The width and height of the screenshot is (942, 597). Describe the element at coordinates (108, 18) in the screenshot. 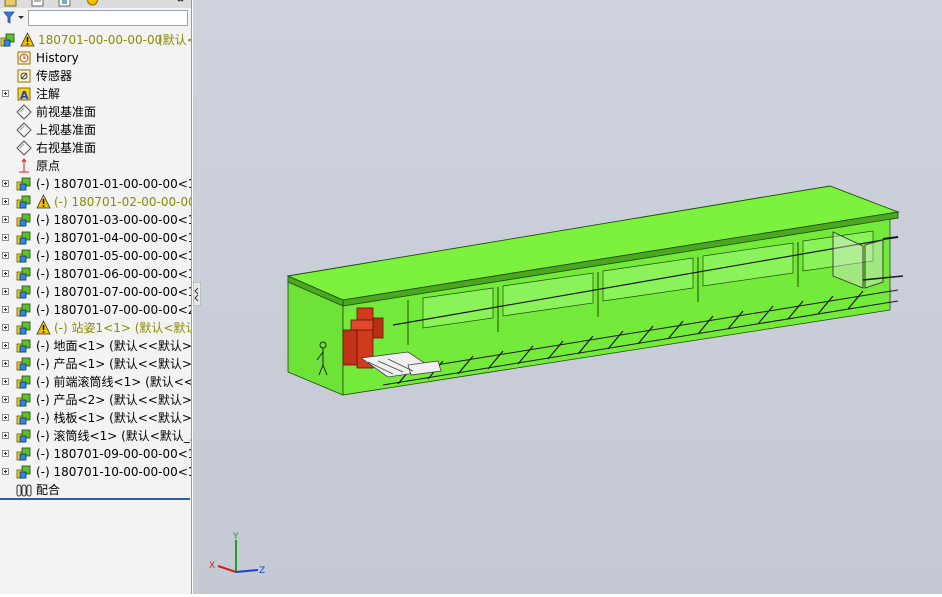

I see `tree-filter-input` at that location.